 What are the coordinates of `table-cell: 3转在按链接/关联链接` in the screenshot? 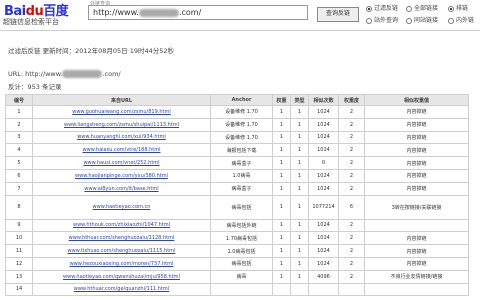 It's located at (416, 207).